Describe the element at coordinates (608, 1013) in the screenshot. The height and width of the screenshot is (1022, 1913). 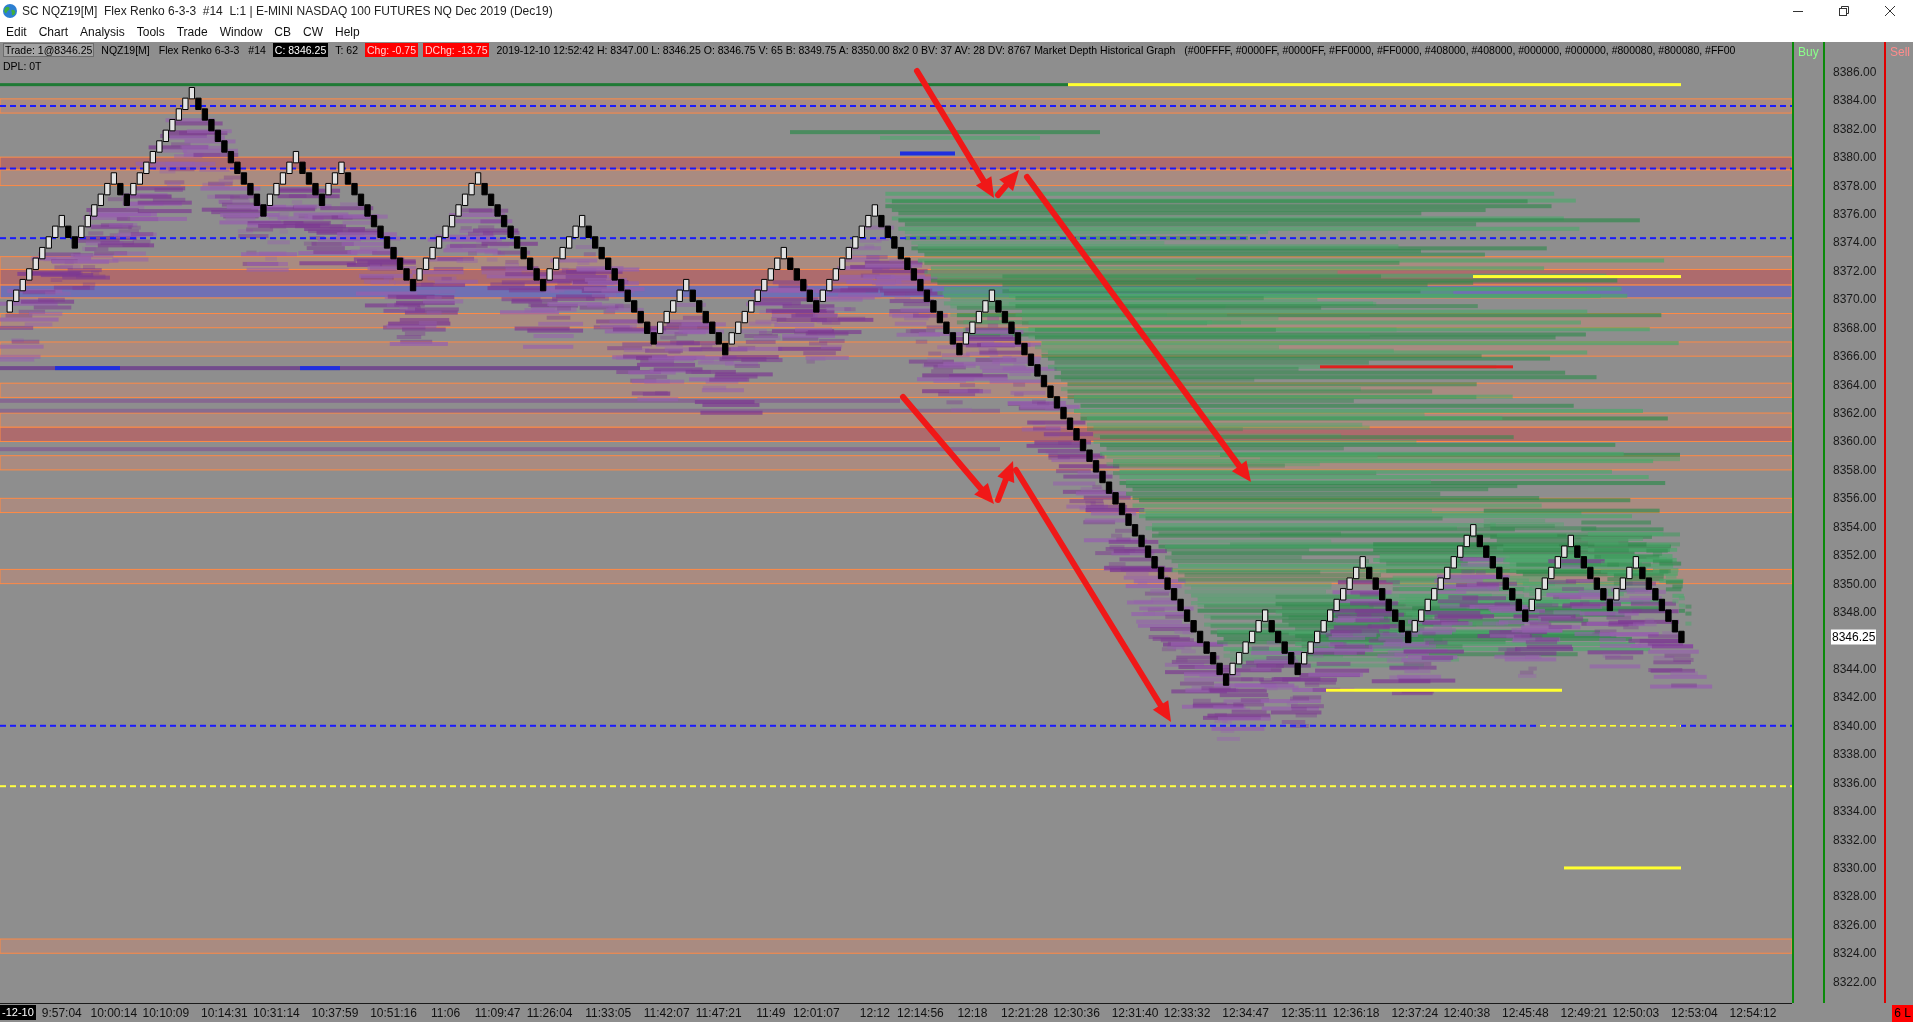
I see `time-label: 11:33:05` at that location.